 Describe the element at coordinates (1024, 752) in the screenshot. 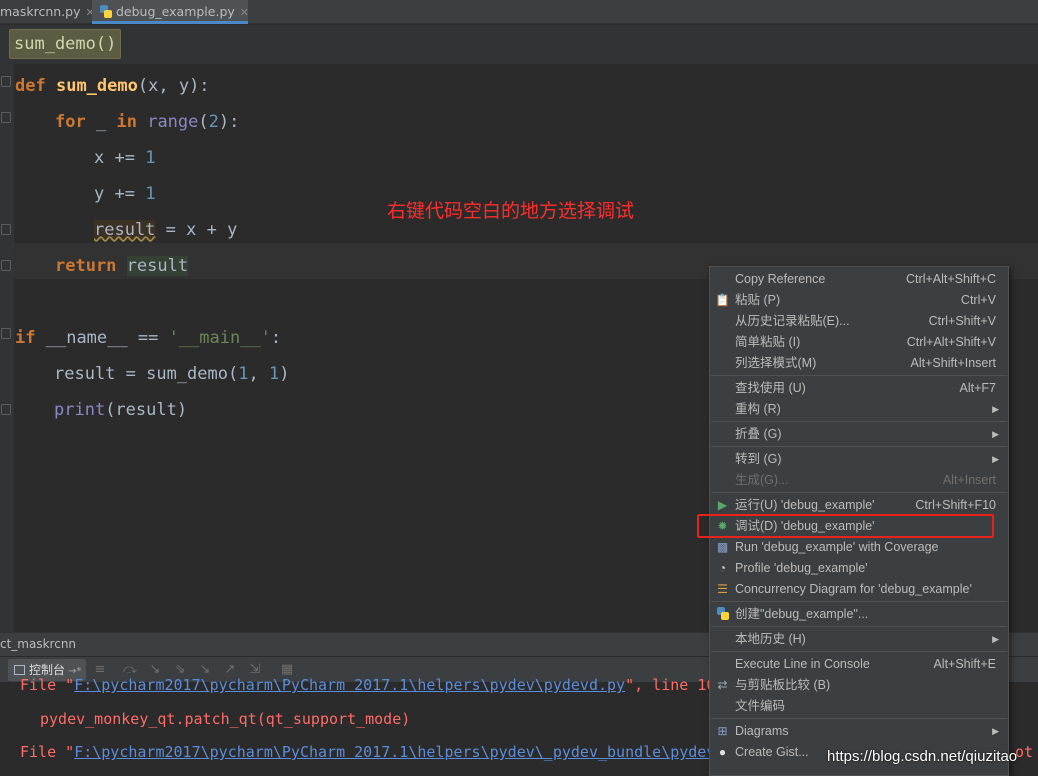

I see `console-line-tail: ot` at that location.